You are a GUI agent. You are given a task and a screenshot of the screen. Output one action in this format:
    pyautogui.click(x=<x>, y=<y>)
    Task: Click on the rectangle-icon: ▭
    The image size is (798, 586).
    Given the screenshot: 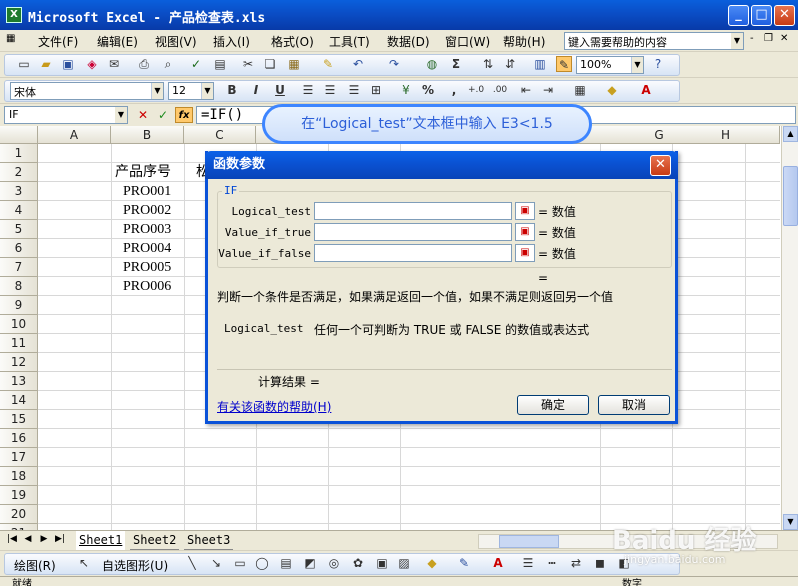 What is the action you would take?
    pyautogui.click(x=240, y=563)
    